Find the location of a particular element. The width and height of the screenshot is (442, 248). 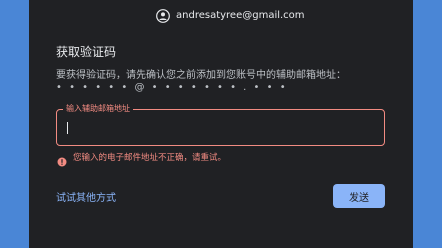

recovery-email-input is located at coordinates (220, 128).